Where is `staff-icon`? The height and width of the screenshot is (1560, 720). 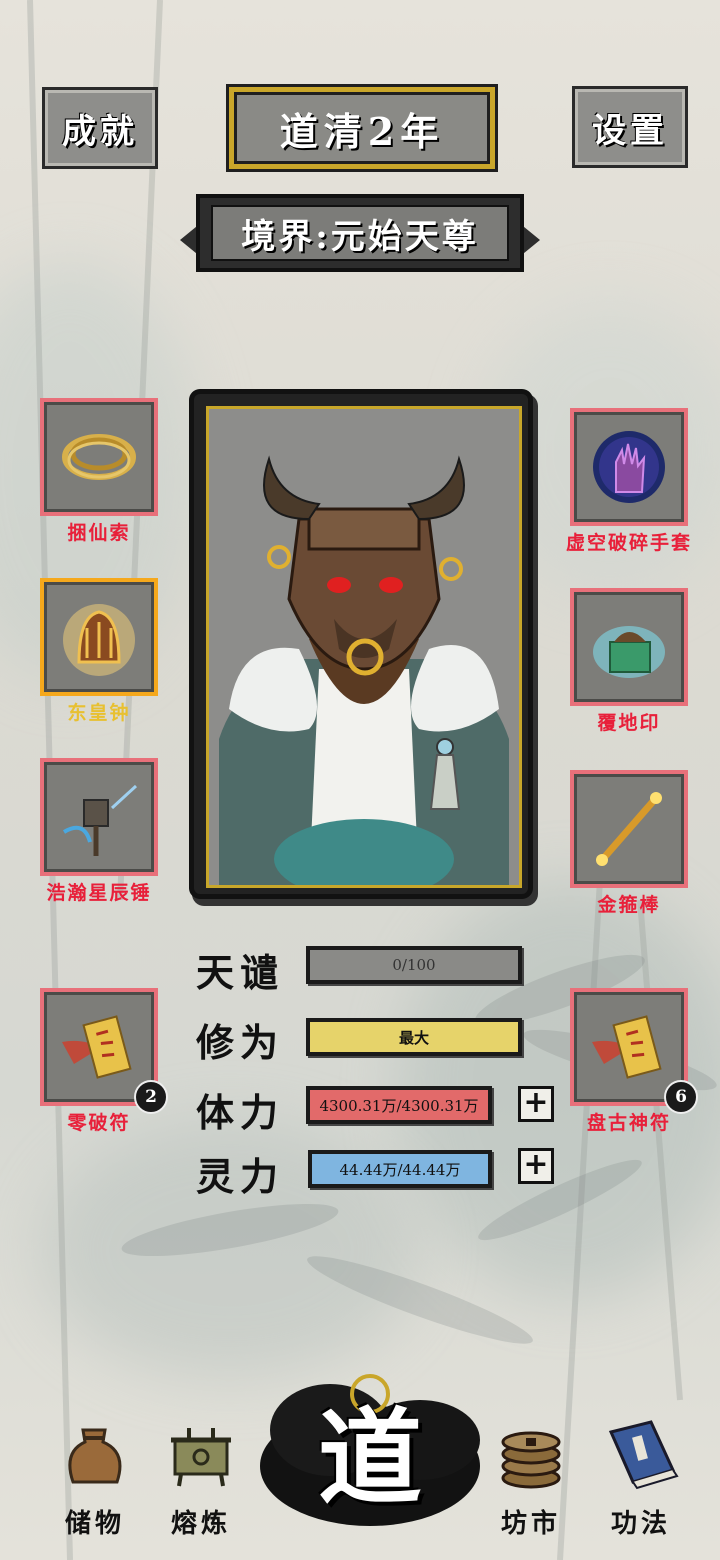 staff-icon is located at coordinates (629, 829).